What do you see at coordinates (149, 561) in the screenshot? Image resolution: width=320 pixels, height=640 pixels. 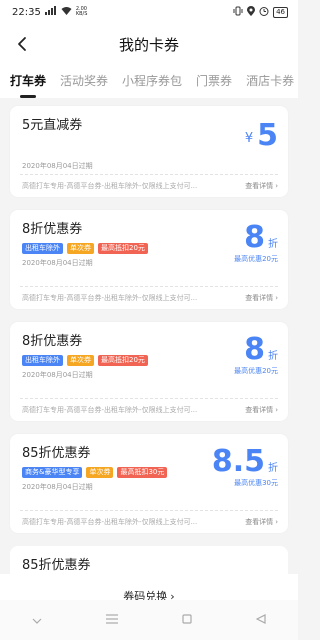 I see `coupon-card-partial: 85折优惠券` at bounding box center [149, 561].